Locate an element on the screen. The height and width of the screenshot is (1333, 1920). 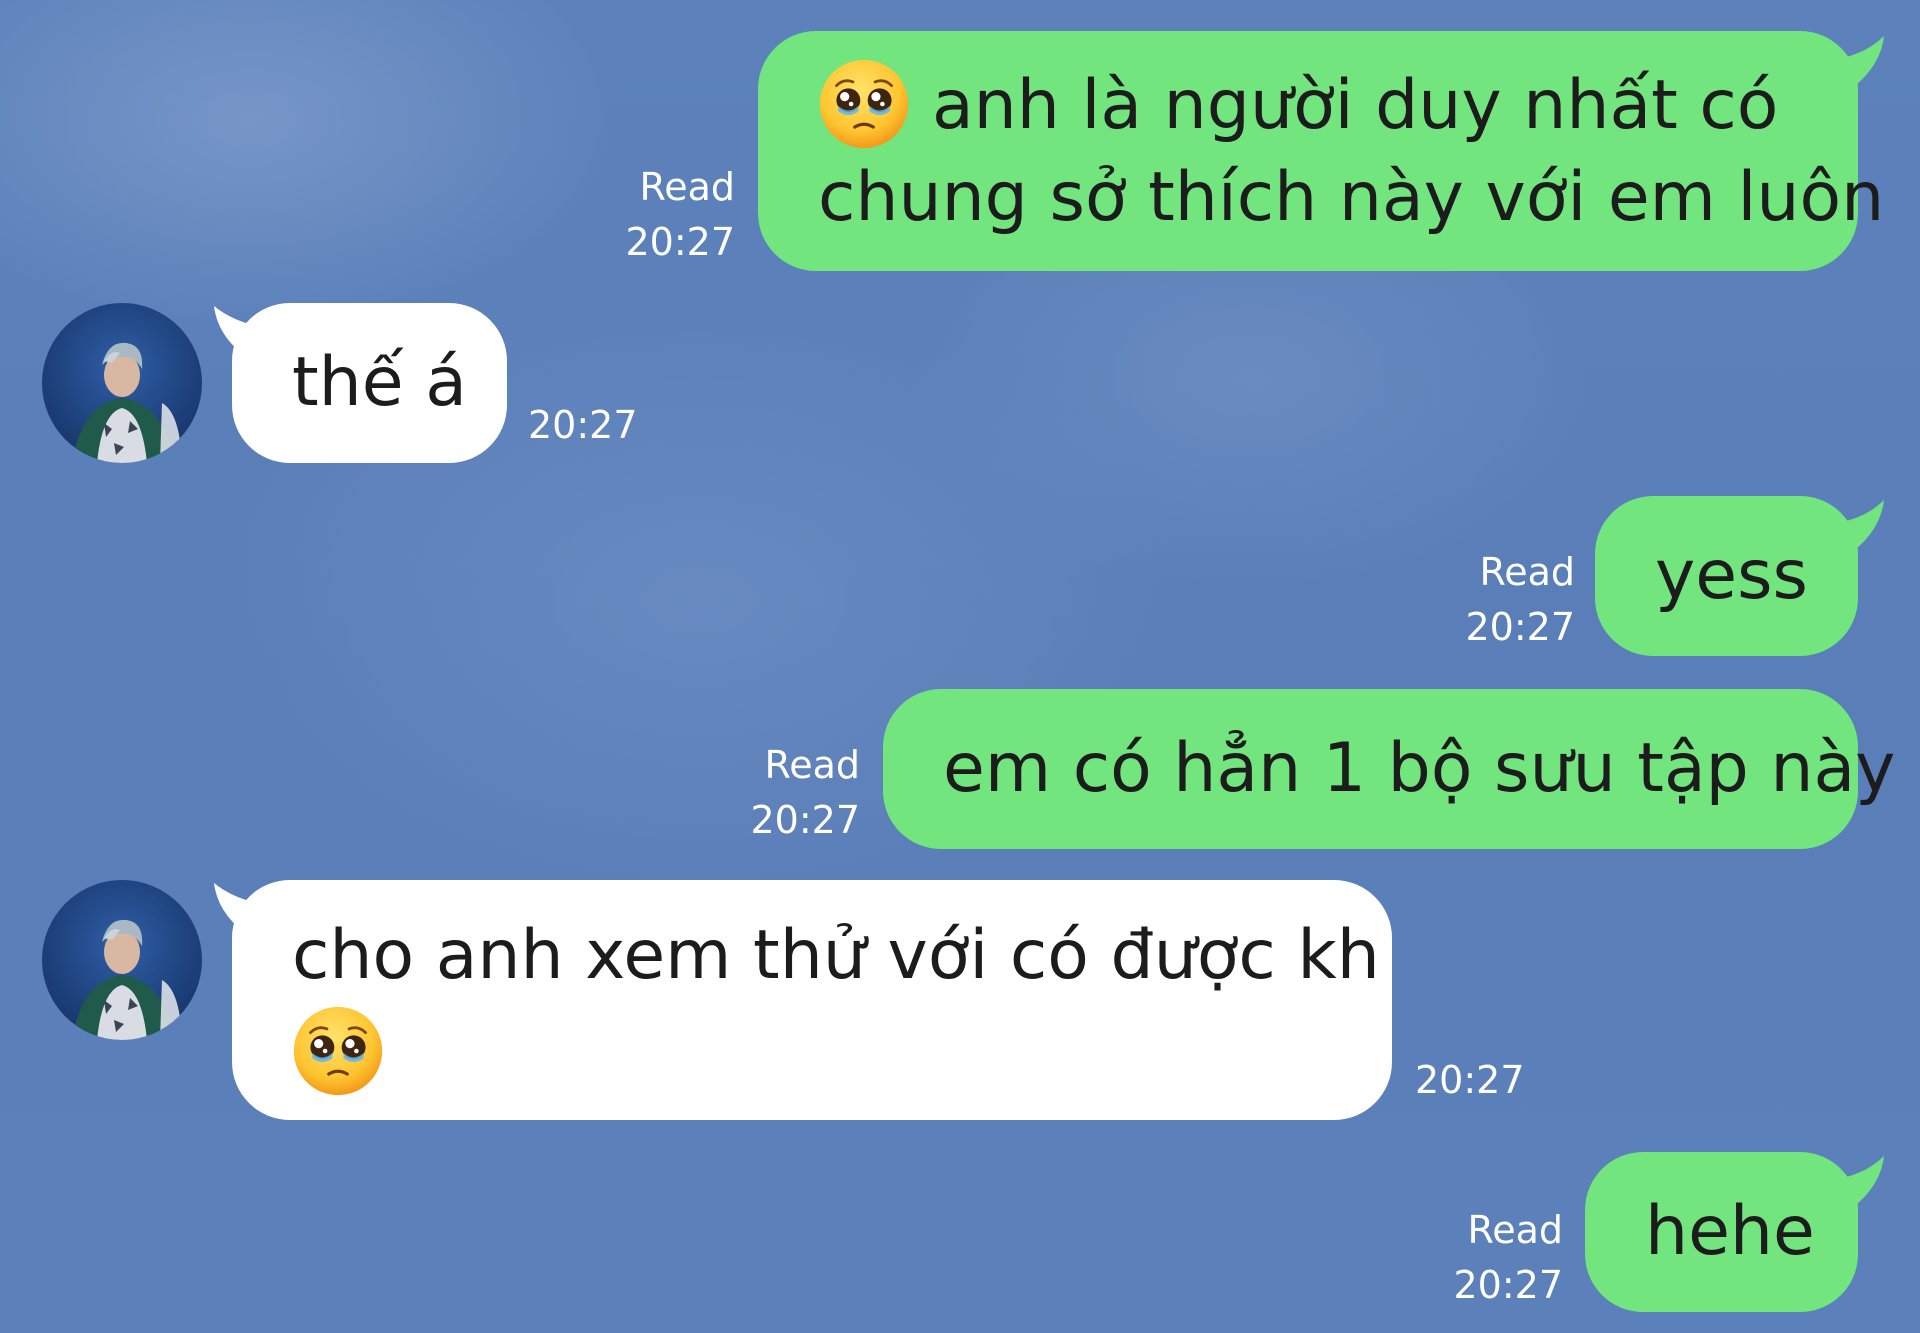
message-text-line: thế á is located at coordinates (379, 382).